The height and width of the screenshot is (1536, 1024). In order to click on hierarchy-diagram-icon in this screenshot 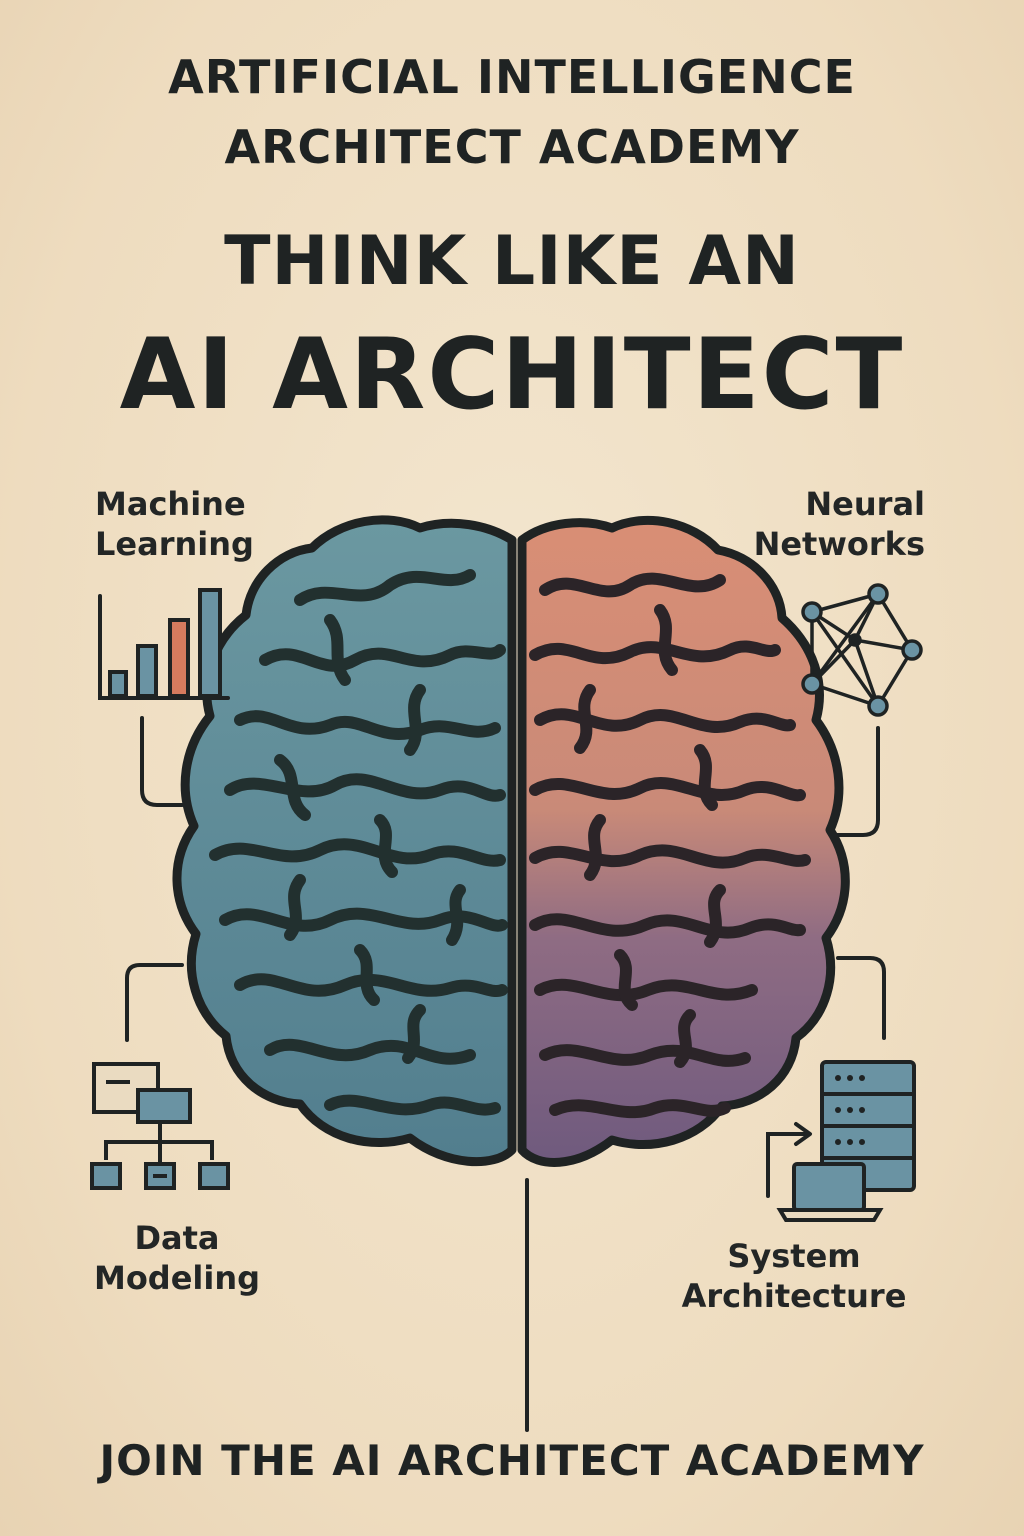, I will do `click(160, 1126)`.